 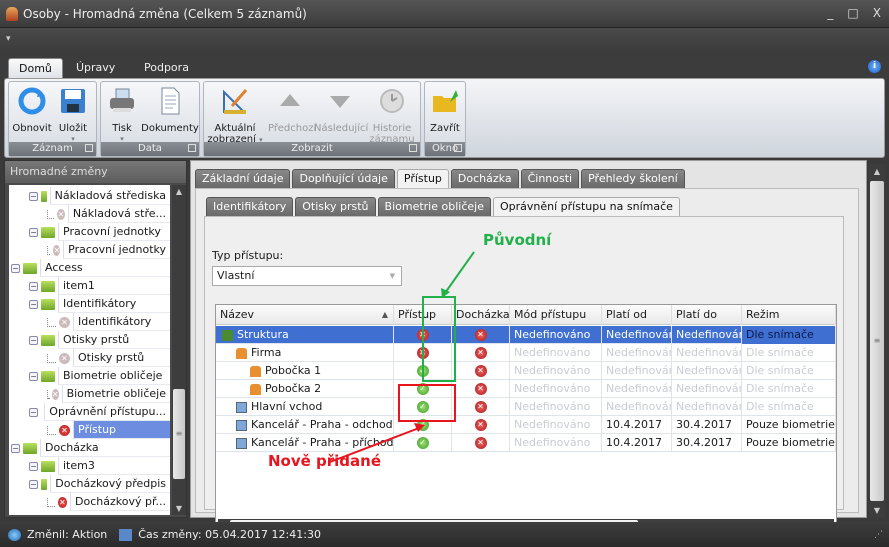 What do you see at coordinates (852, 13) in the screenshot?
I see `maximize-button: □` at bounding box center [852, 13].